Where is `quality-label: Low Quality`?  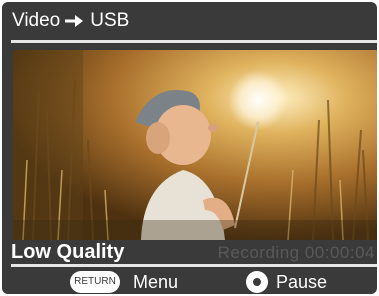
quality-label: Low Quality is located at coordinates (68, 252).